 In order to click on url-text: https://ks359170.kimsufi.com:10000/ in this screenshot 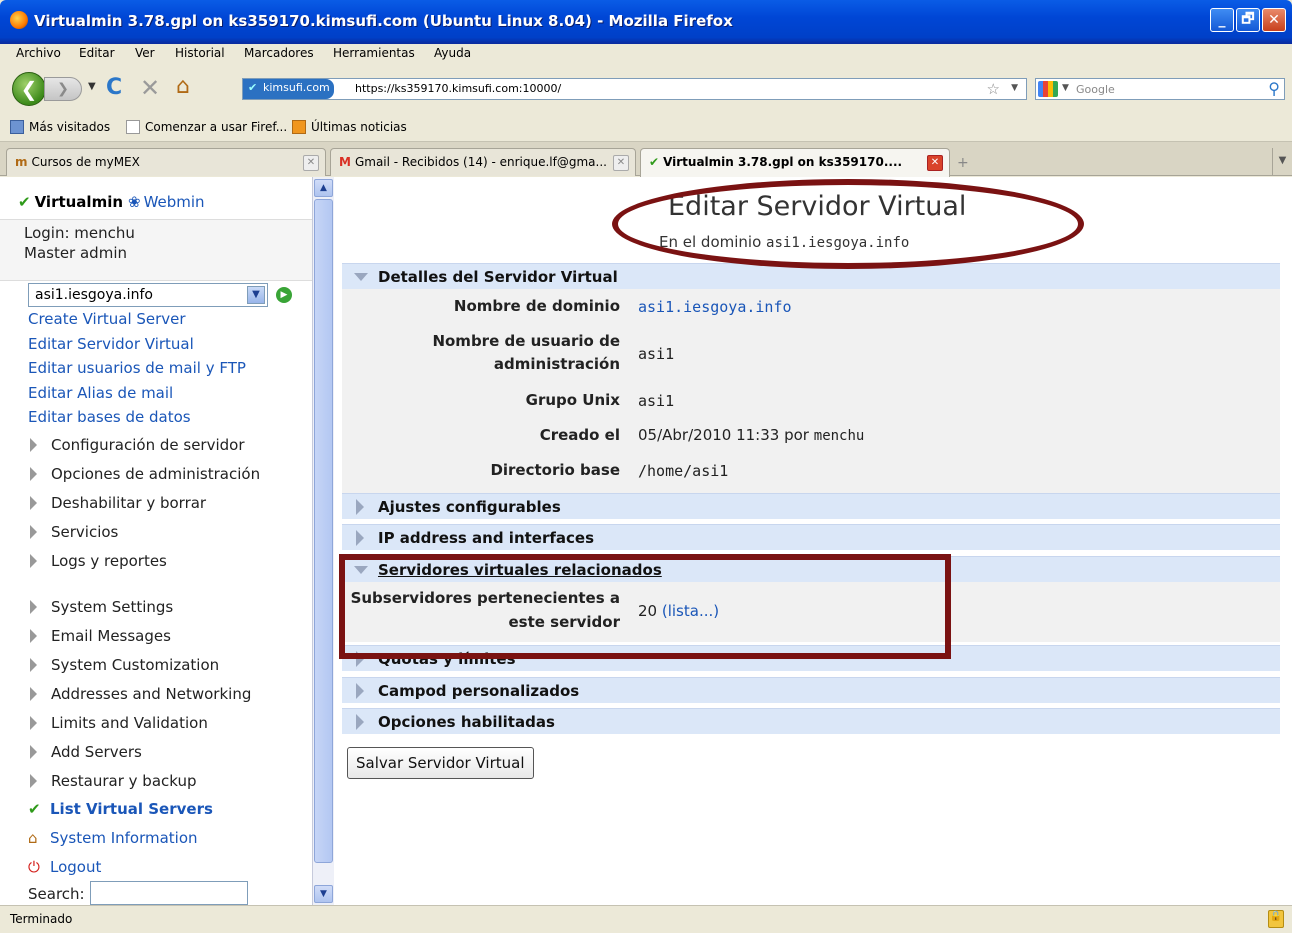, I will do `click(458, 88)`.